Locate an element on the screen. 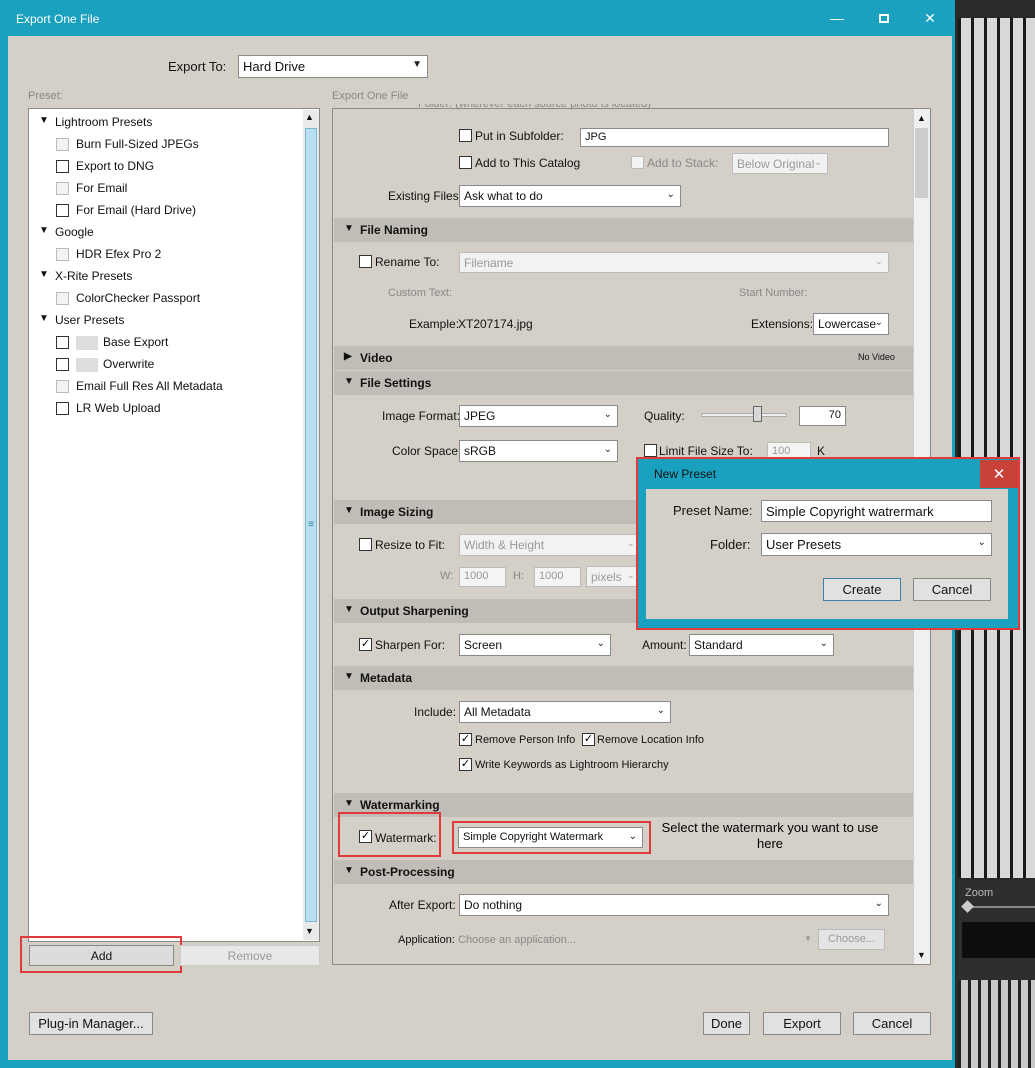 Image resolution: width=1035 pixels, height=1068 pixels. preset-item: Export to DNG is located at coordinates (115, 166).